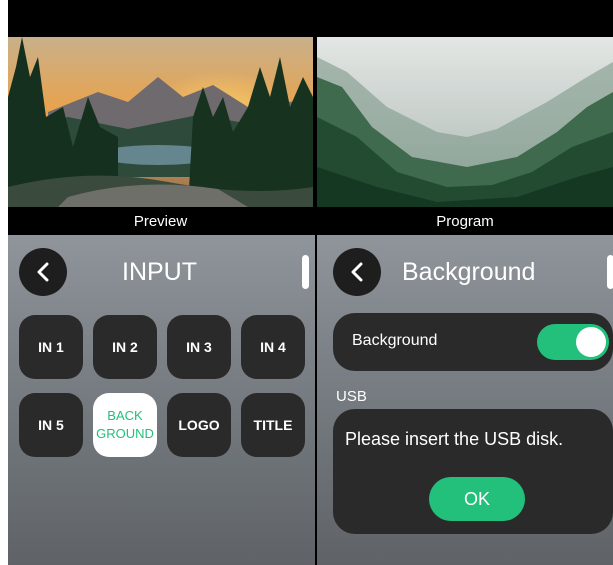  I want to click on panel-title: INPUT, so click(159, 272).